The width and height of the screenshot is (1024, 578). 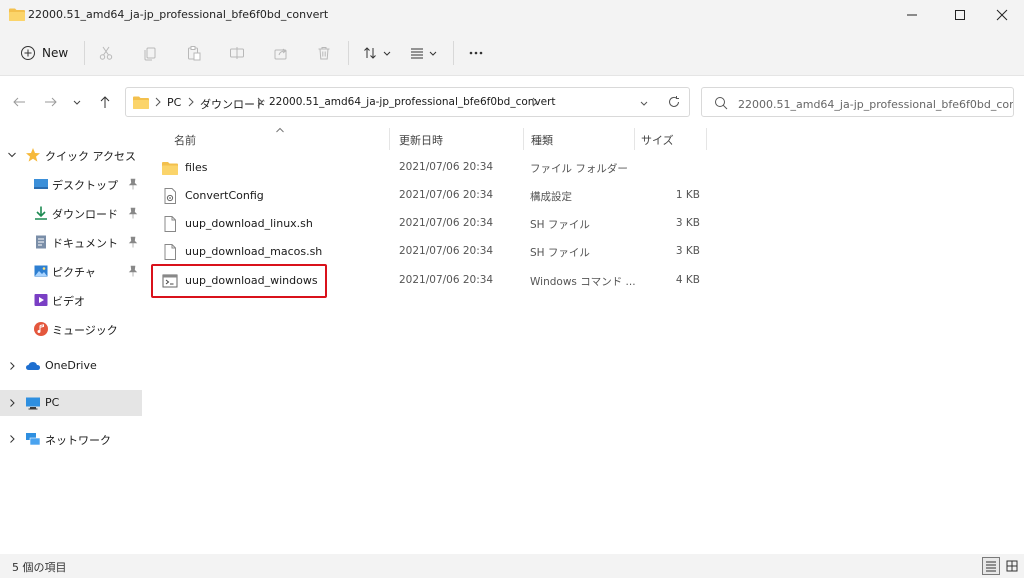 I want to click on file-row: files 2021/07/06 20:34 ファイル フォルダー, so click(x=500, y=168).